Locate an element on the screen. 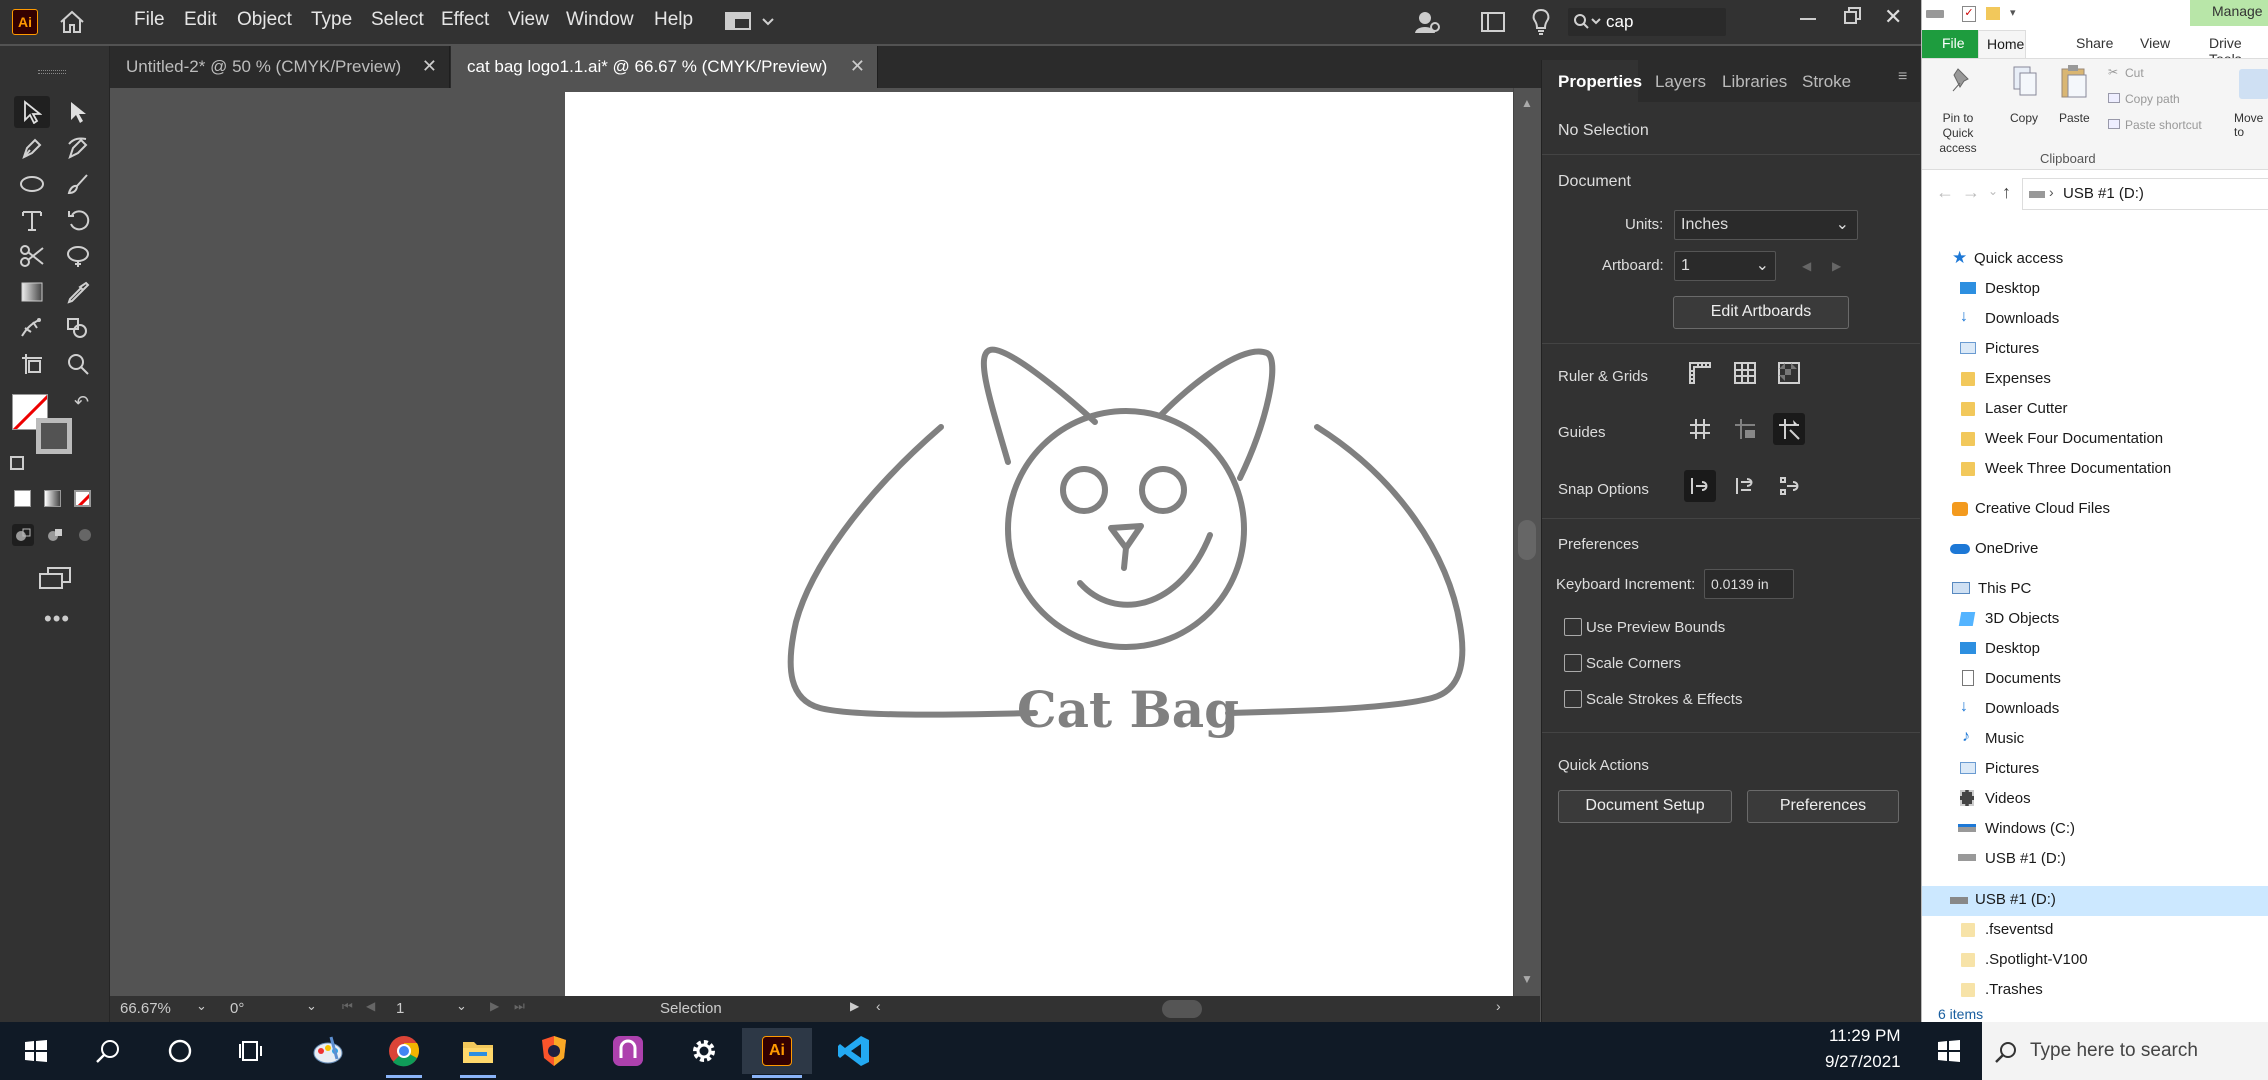 The width and height of the screenshot is (2268, 1080). default-fill-stroke-icon is located at coordinates (17, 463).